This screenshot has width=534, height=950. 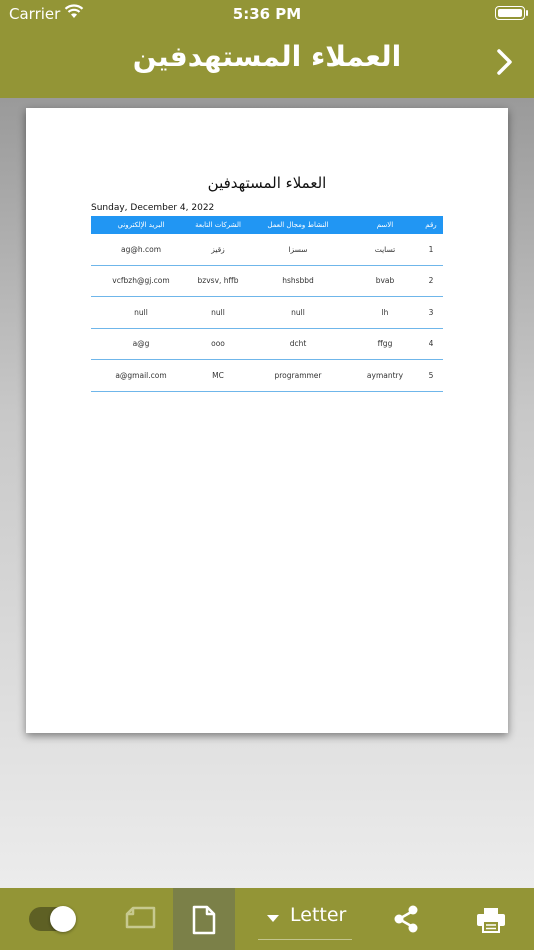 What do you see at coordinates (298, 249) in the screenshot?
I see `cell-activity: سسزا` at bounding box center [298, 249].